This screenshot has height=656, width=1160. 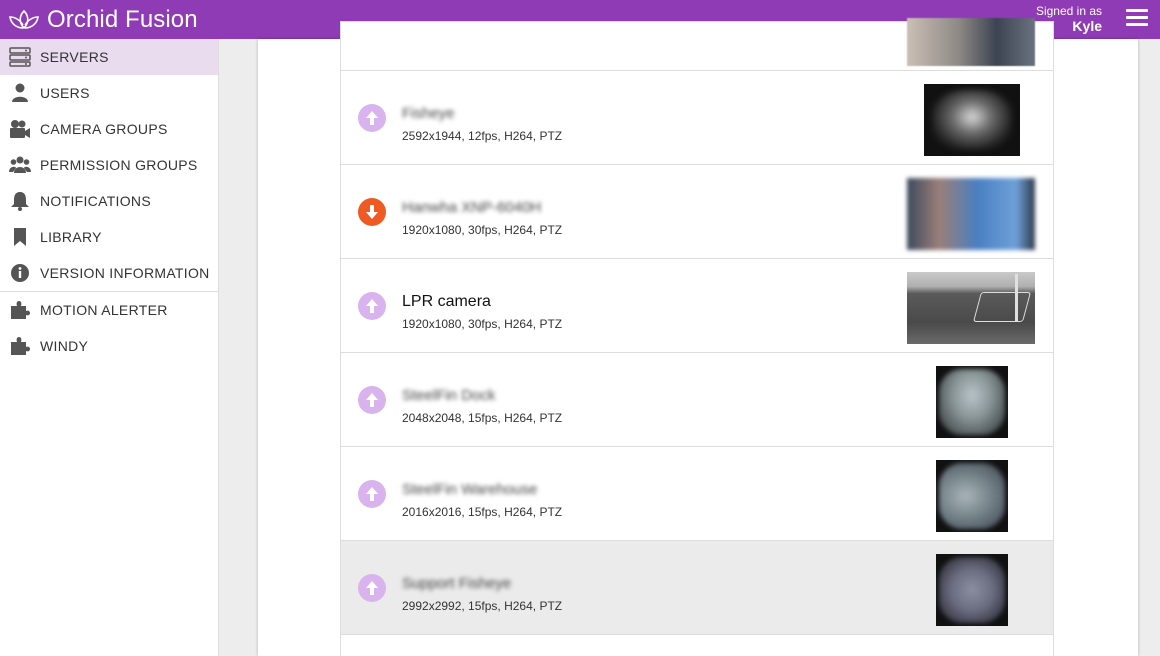 What do you see at coordinates (372, 212) in the screenshot?
I see `status-offline-icon` at bounding box center [372, 212].